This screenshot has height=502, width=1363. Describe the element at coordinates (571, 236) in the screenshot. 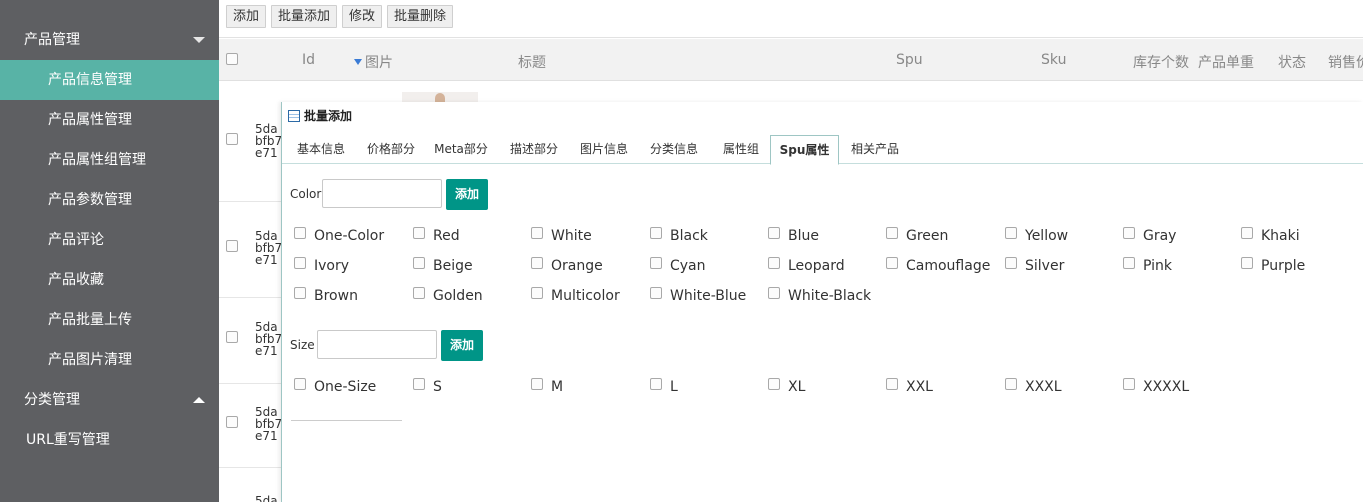

I see `option-label: White` at that location.